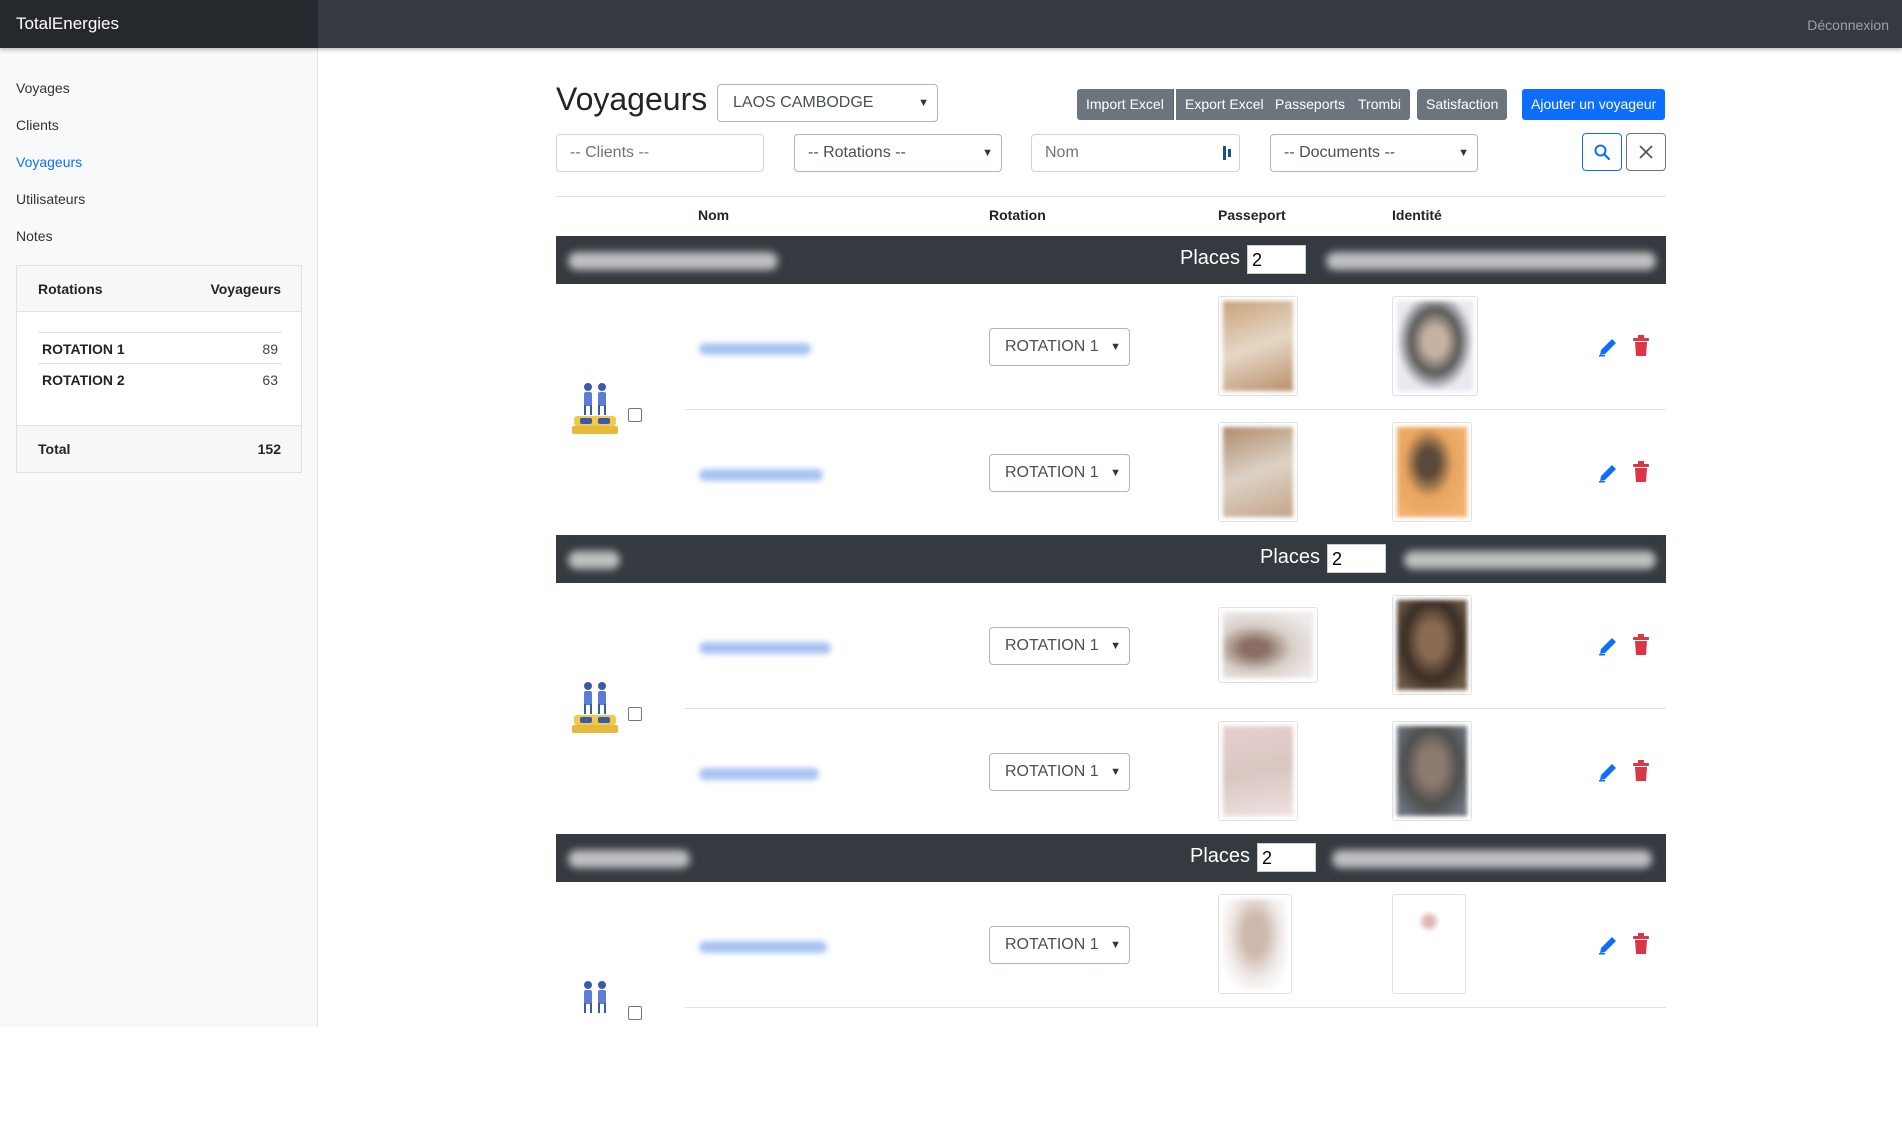  I want to click on sidebar-item-voyages: Voyages, so click(50, 88).